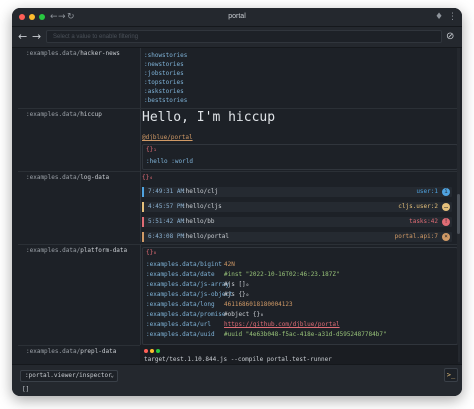  Describe the element at coordinates (180, 335) in the screenshot. I see `platform-key: :examples.data/uuid` at that location.